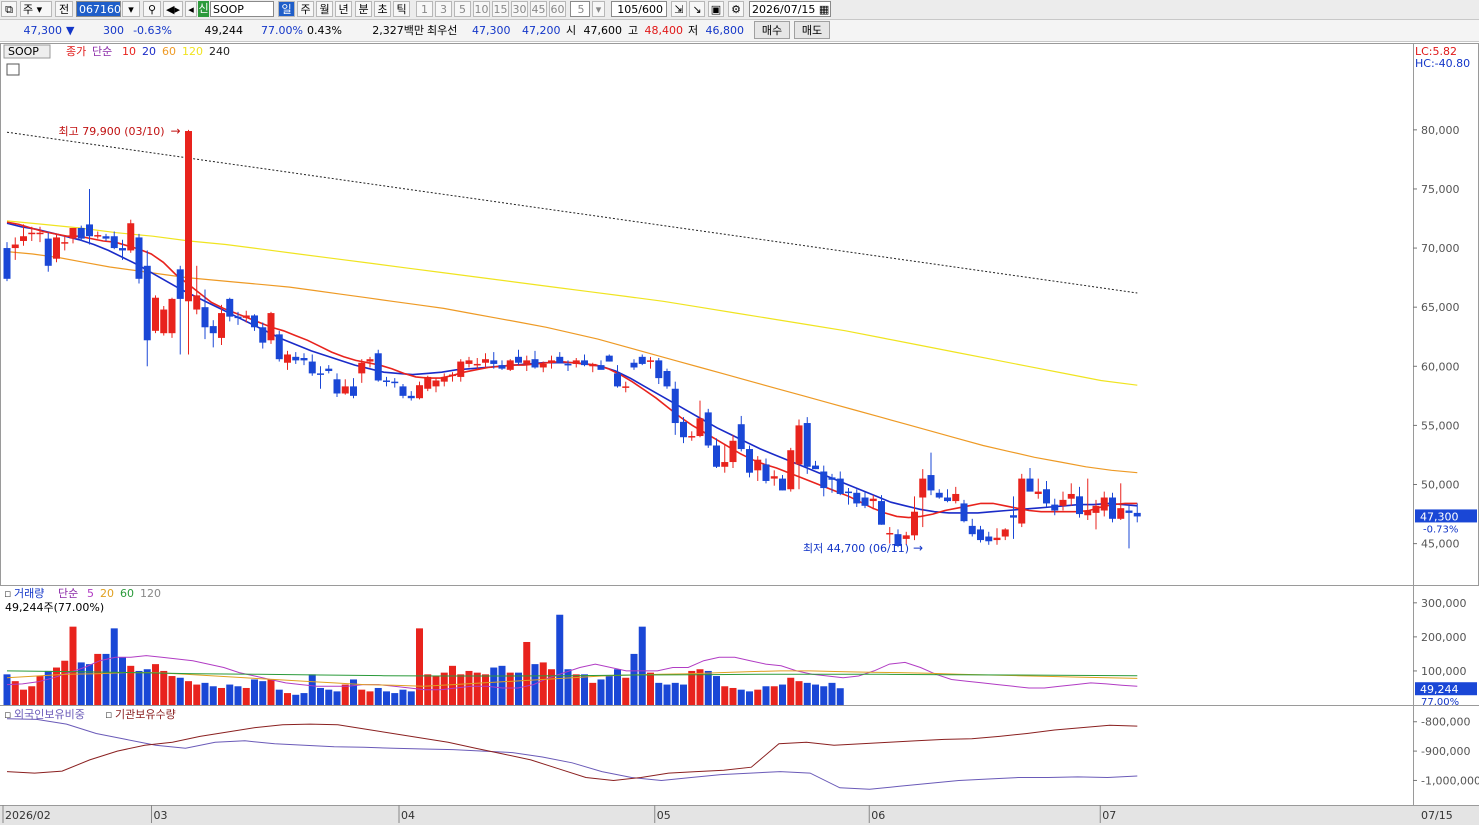 The width and height of the screenshot is (1479, 825). What do you see at coordinates (462, 9) in the screenshot?
I see `minute-5: 5` at bounding box center [462, 9].